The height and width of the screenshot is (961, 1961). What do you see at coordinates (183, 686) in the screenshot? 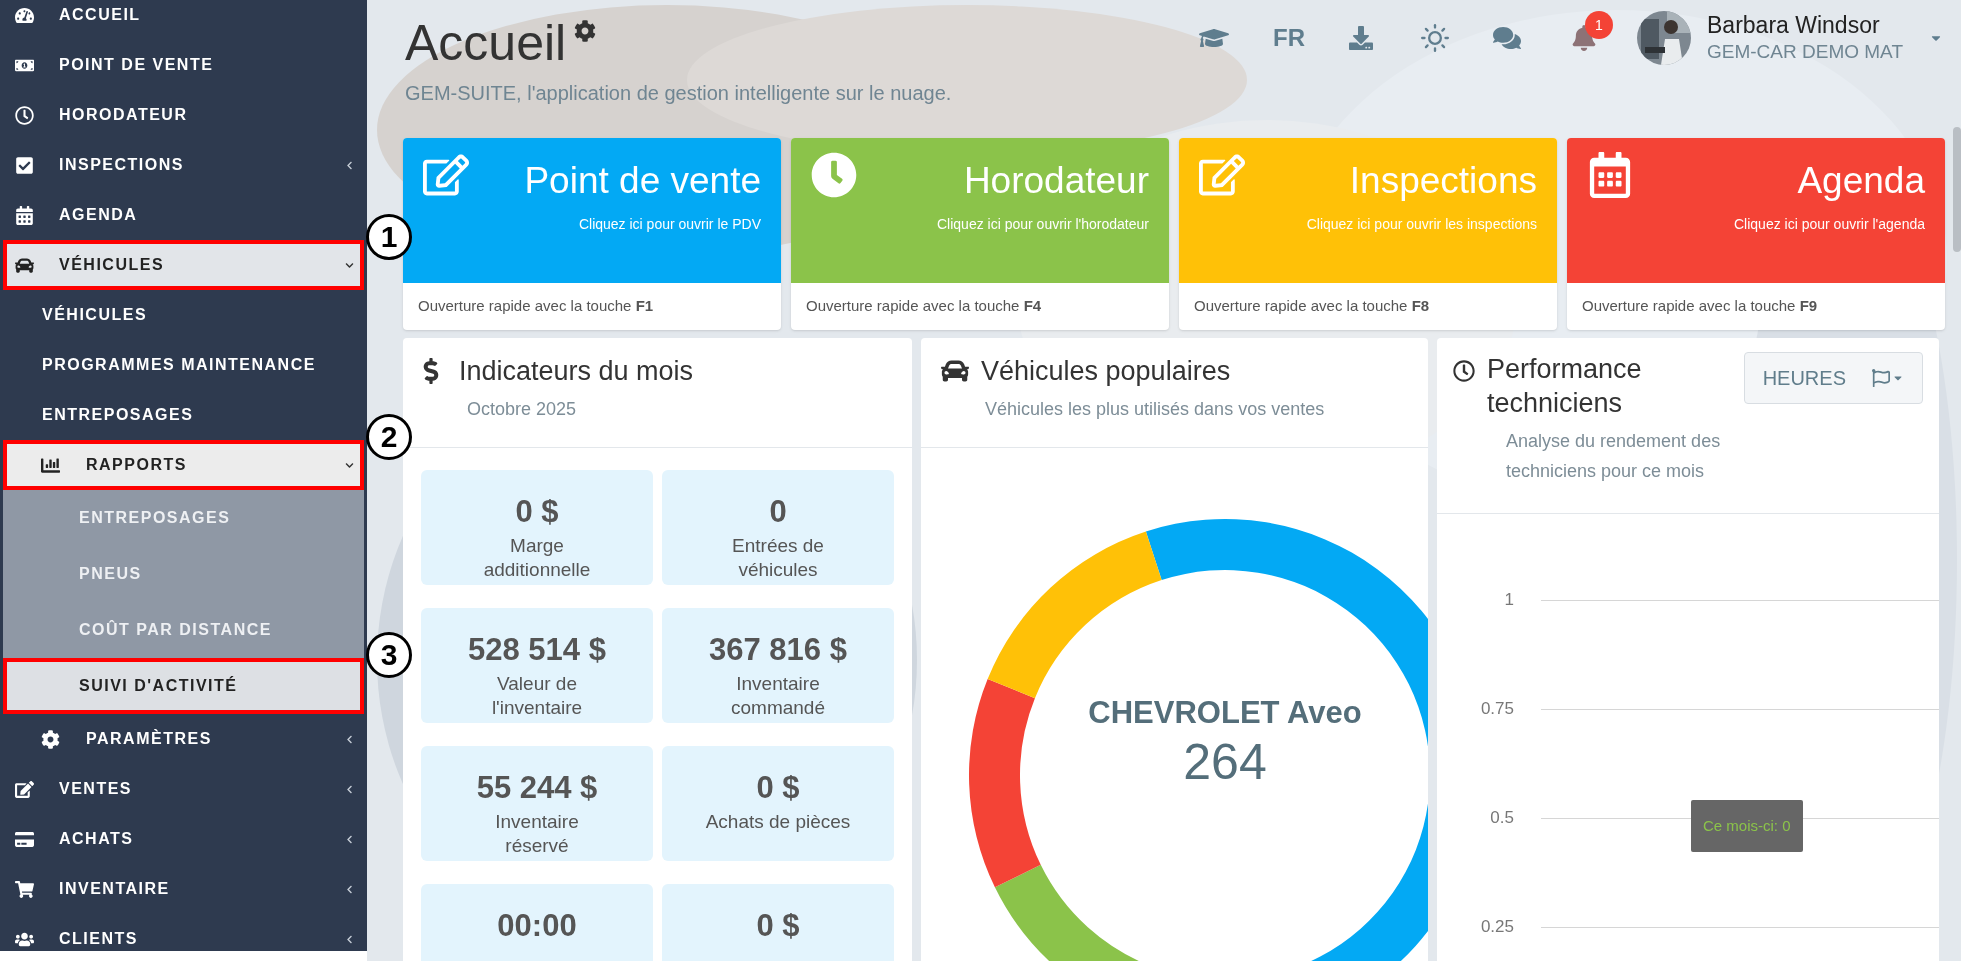
I see `sidebar-item: SUIVI D'ACTIVITÉ` at bounding box center [183, 686].